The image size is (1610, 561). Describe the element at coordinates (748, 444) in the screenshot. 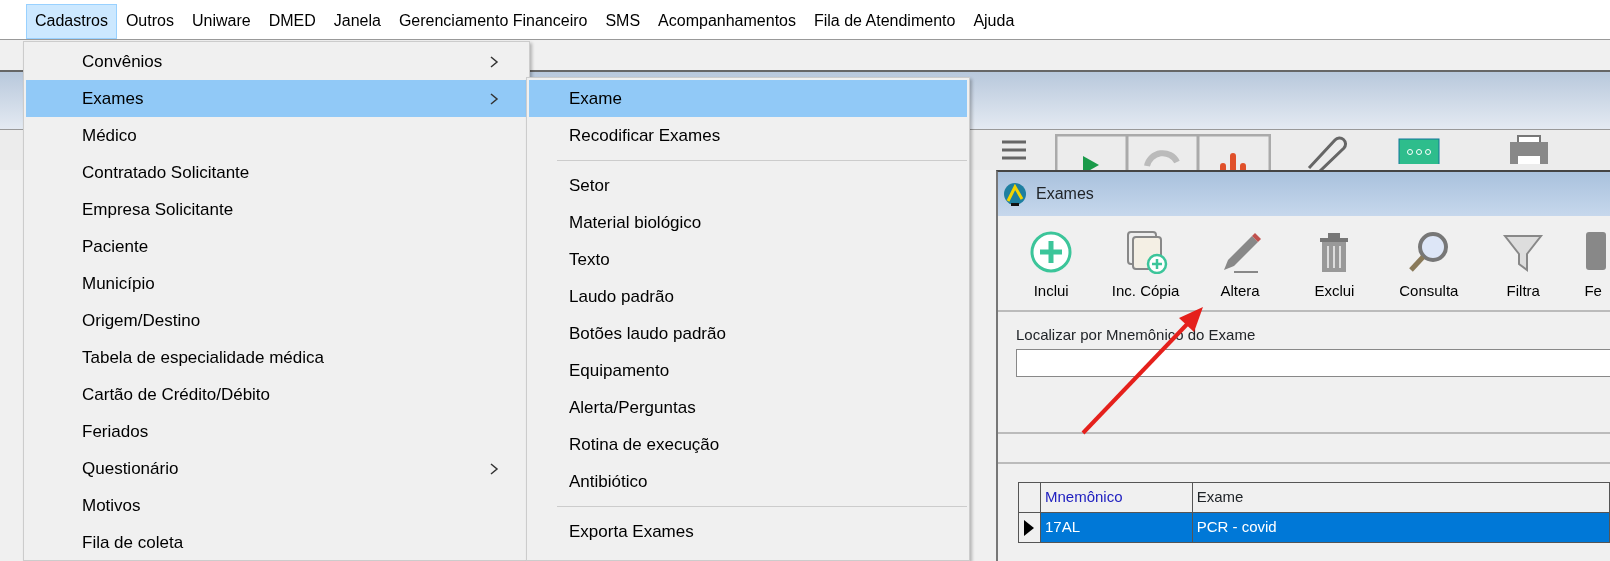

I see `menu-item: Rotina de execução` at that location.